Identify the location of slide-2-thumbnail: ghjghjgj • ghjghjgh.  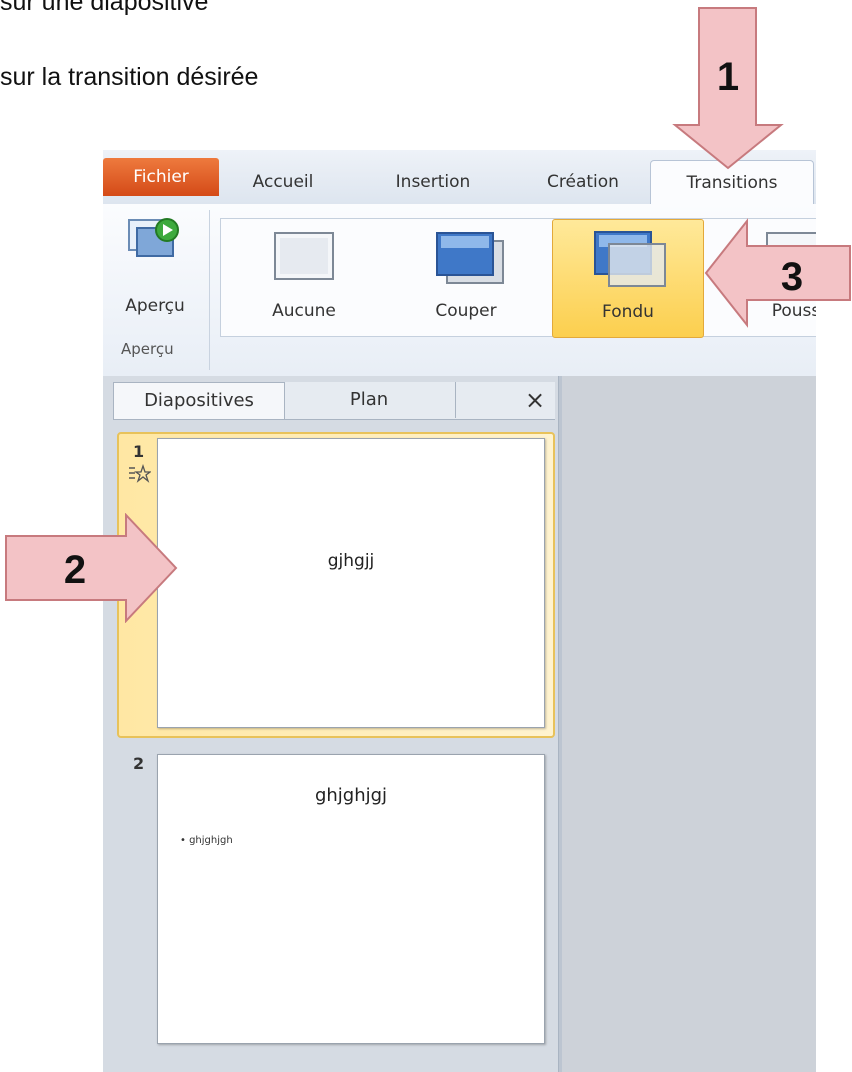
(351, 899).